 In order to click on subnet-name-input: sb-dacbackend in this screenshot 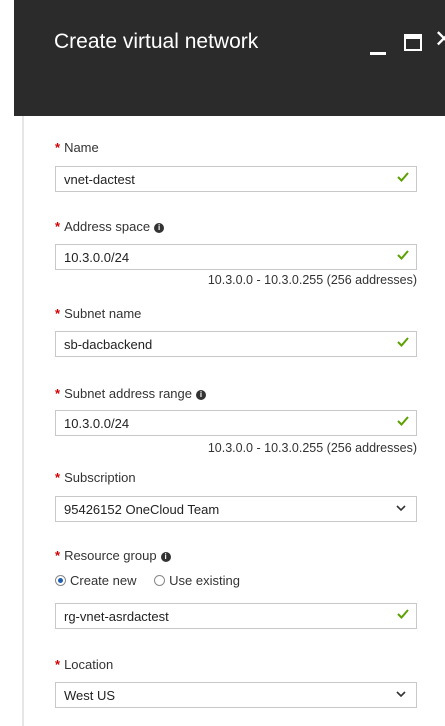, I will do `click(236, 344)`.